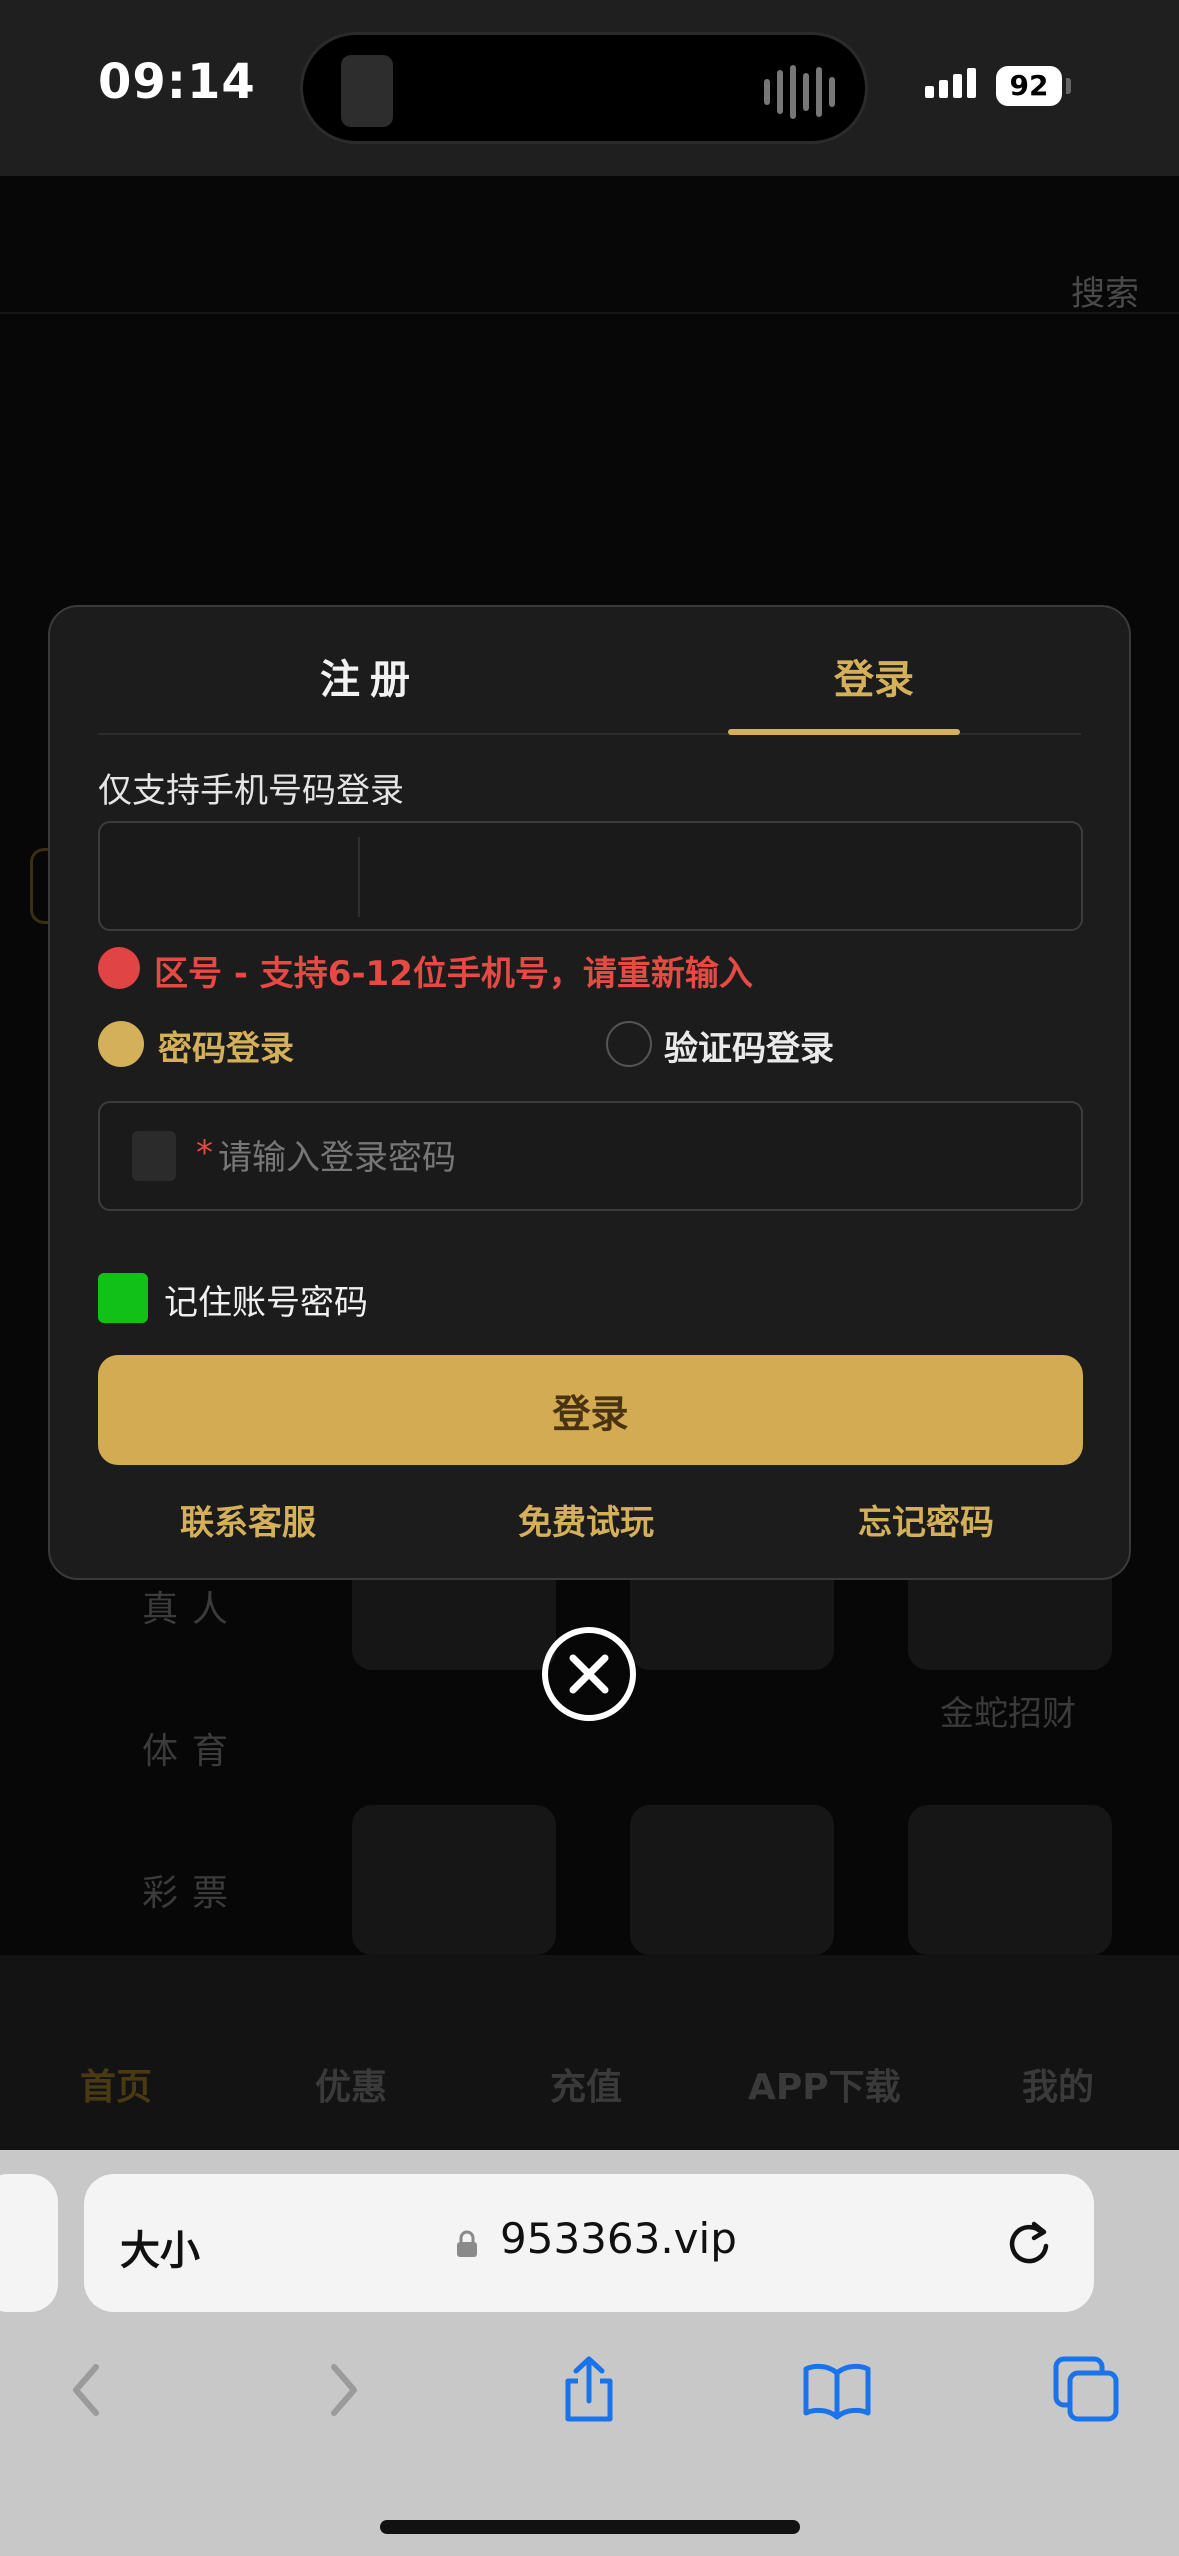 This screenshot has width=1179, height=2556. I want to click on tab-register: 注册, so click(370, 676).